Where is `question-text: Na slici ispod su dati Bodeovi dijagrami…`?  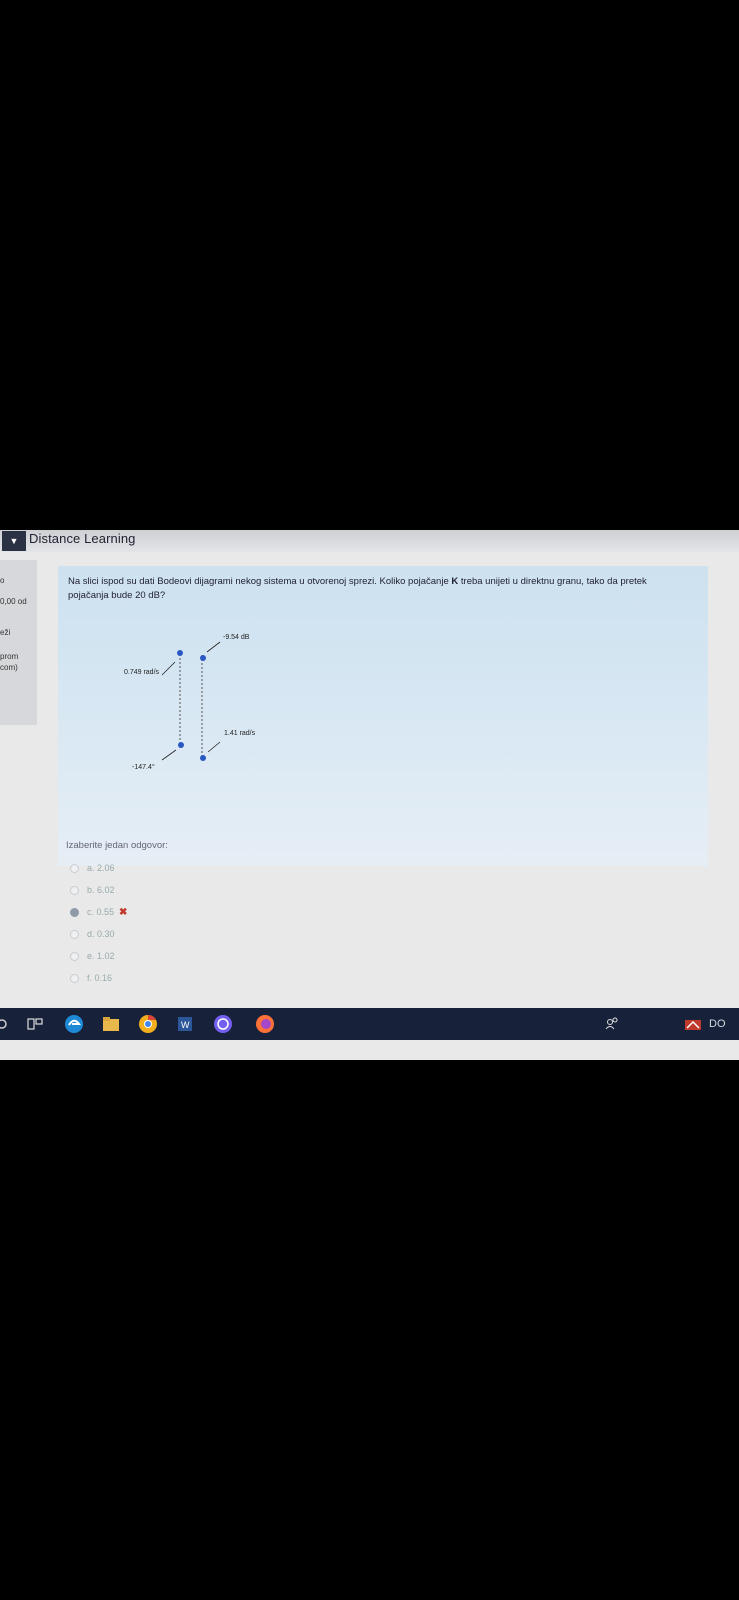 question-text: Na slici ispod su dati Bodeovi dijagrami… is located at coordinates (373, 589).